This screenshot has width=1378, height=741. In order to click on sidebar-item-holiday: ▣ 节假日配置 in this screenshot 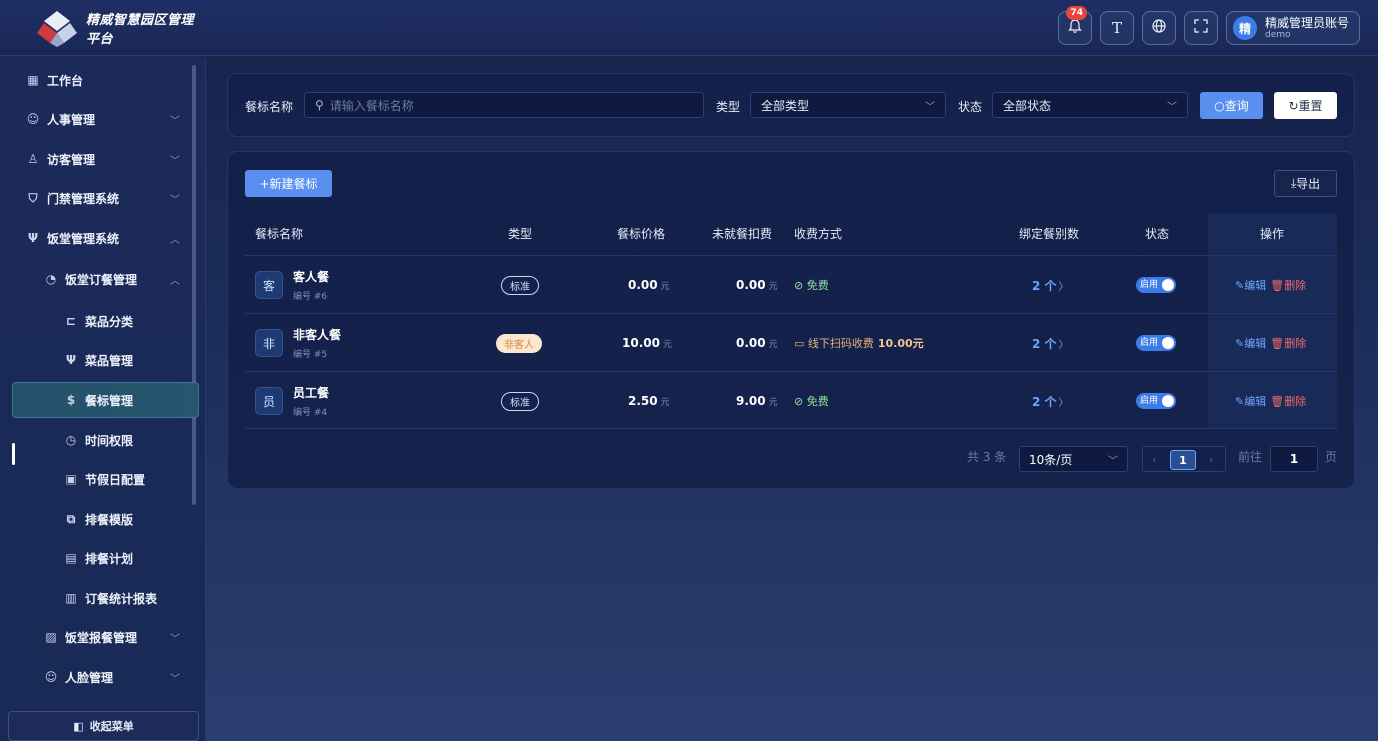, I will do `click(100, 479)`.